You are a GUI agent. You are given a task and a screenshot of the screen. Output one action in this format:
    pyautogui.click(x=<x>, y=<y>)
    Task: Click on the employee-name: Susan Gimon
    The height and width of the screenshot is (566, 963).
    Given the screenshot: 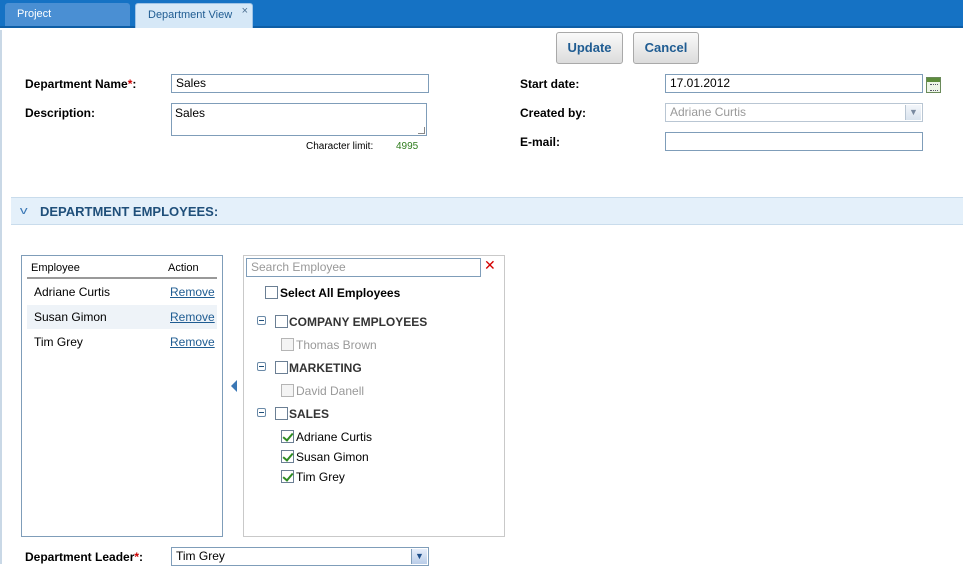 What is the action you would take?
    pyautogui.click(x=70, y=317)
    